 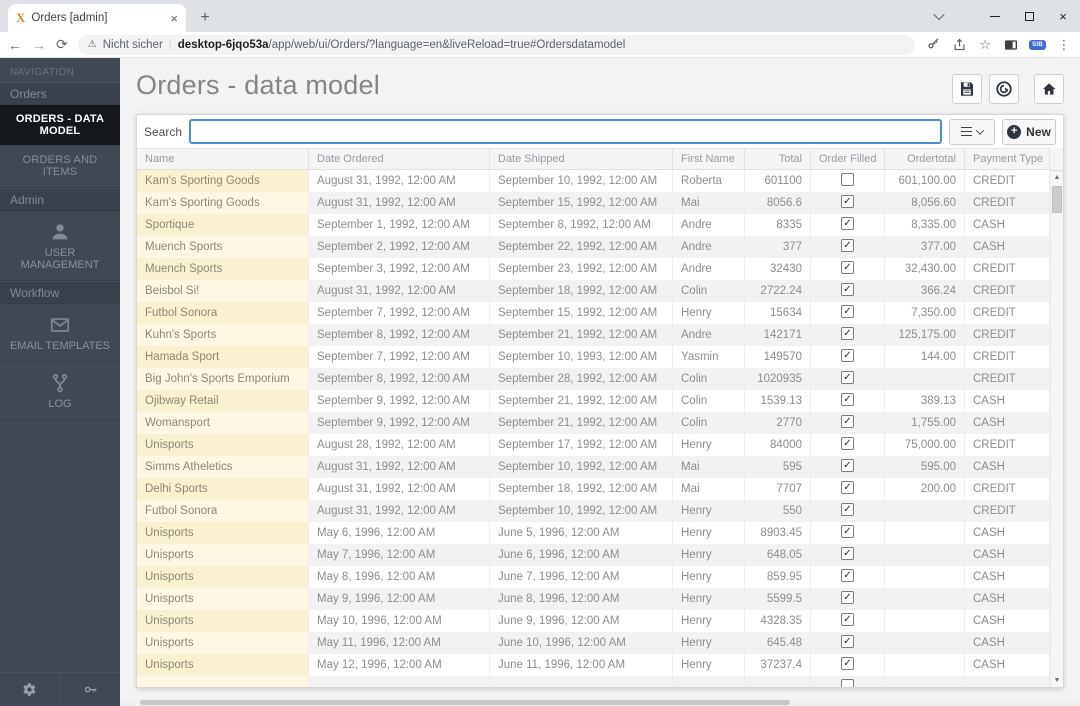 I want to click on column-header-total: Total, so click(x=778, y=159).